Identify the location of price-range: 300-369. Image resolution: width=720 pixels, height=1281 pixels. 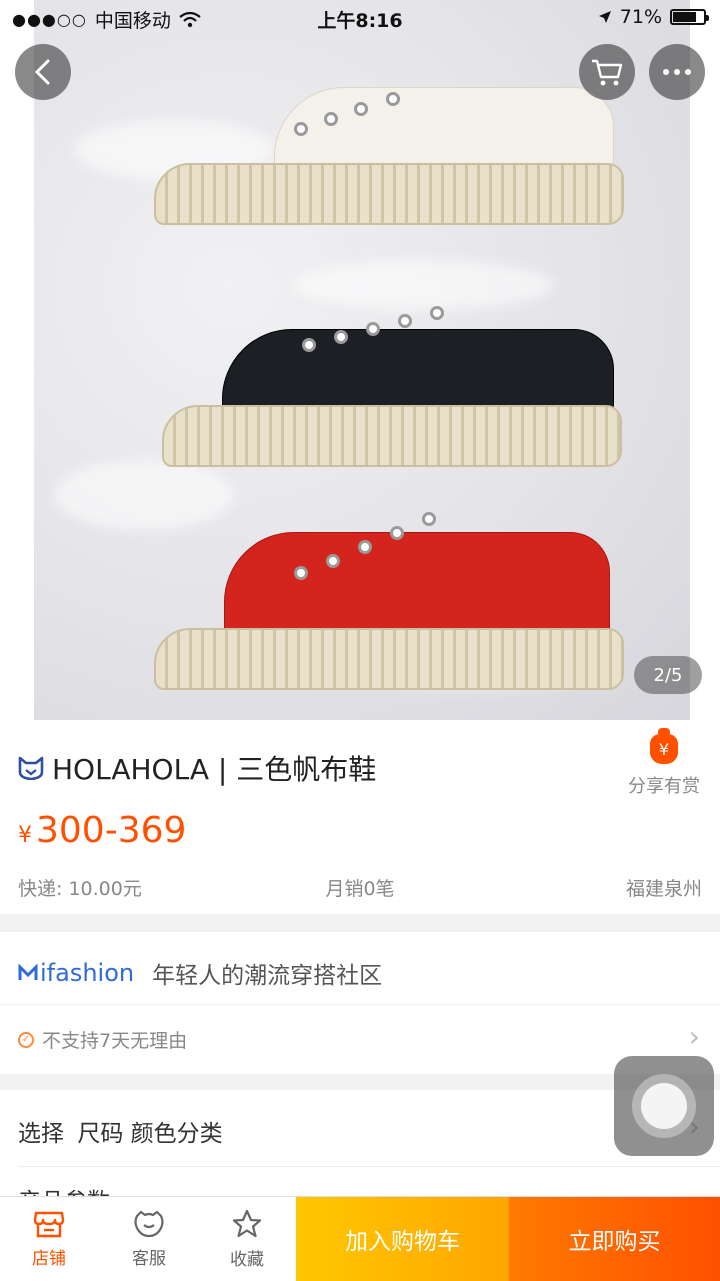
(111, 830).